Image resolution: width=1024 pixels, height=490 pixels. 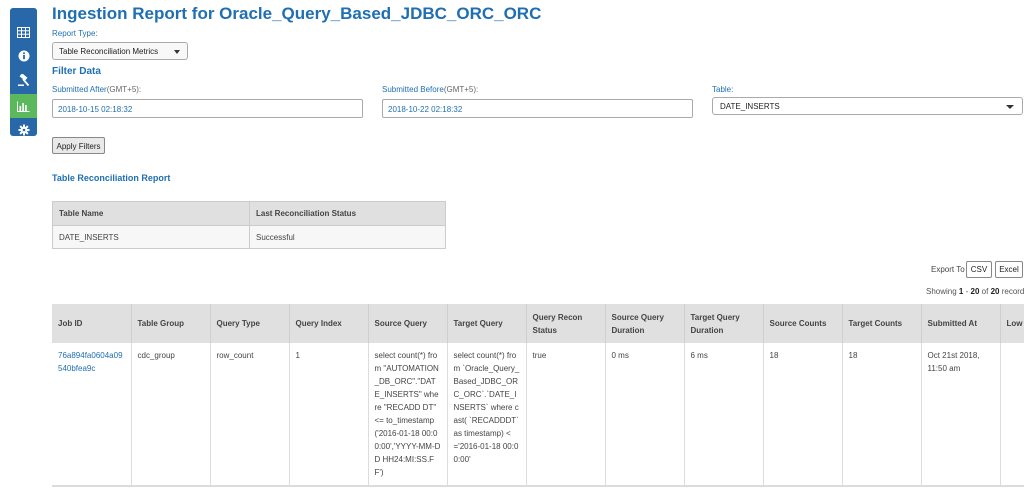 What do you see at coordinates (250, 414) in the screenshot?
I see `cell-query-type: row_count` at bounding box center [250, 414].